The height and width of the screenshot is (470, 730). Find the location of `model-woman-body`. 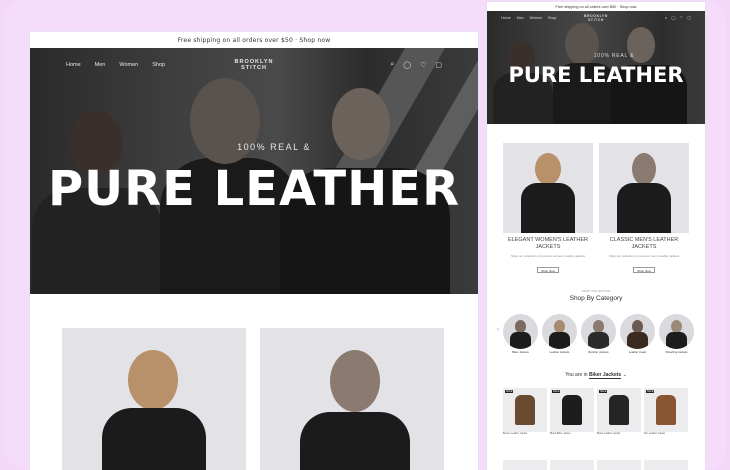

model-woman-body is located at coordinates (548, 208).